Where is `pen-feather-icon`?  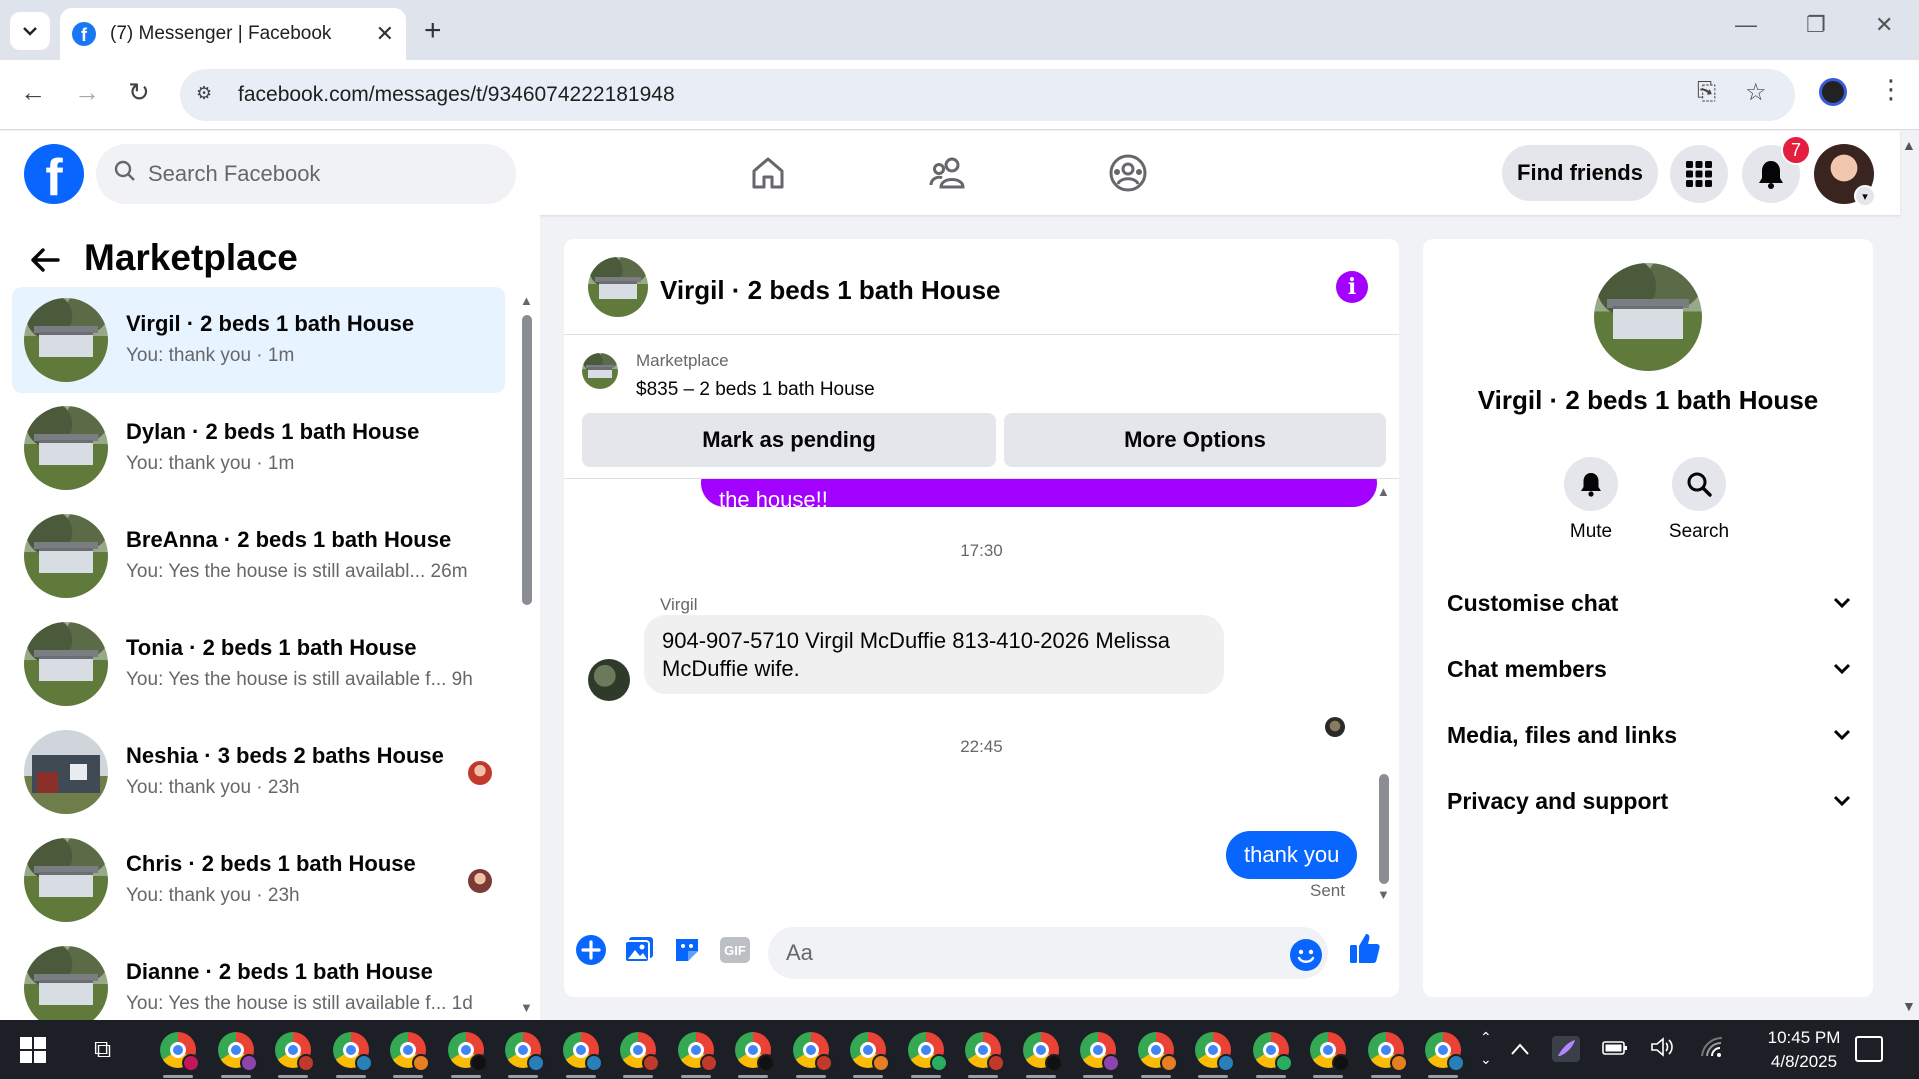
pen-feather-icon is located at coordinates (1566, 1052).